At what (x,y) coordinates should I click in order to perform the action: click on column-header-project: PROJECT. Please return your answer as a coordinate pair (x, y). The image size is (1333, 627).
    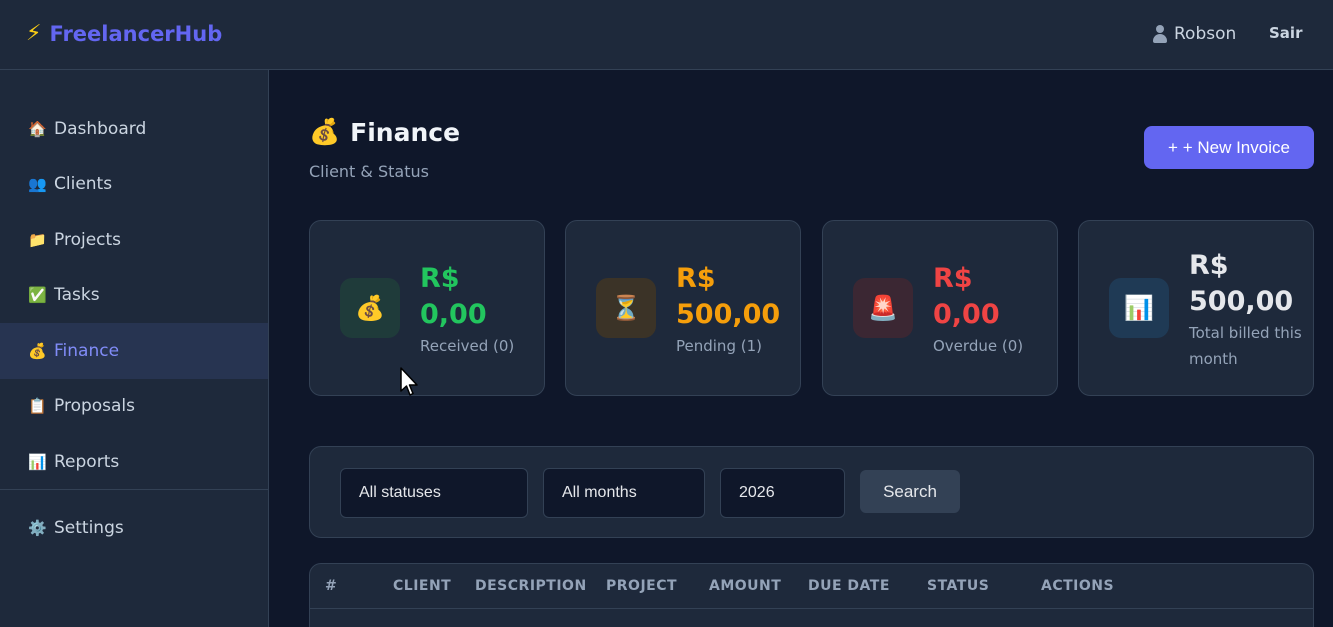
    Looking at the image, I should click on (642, 586).